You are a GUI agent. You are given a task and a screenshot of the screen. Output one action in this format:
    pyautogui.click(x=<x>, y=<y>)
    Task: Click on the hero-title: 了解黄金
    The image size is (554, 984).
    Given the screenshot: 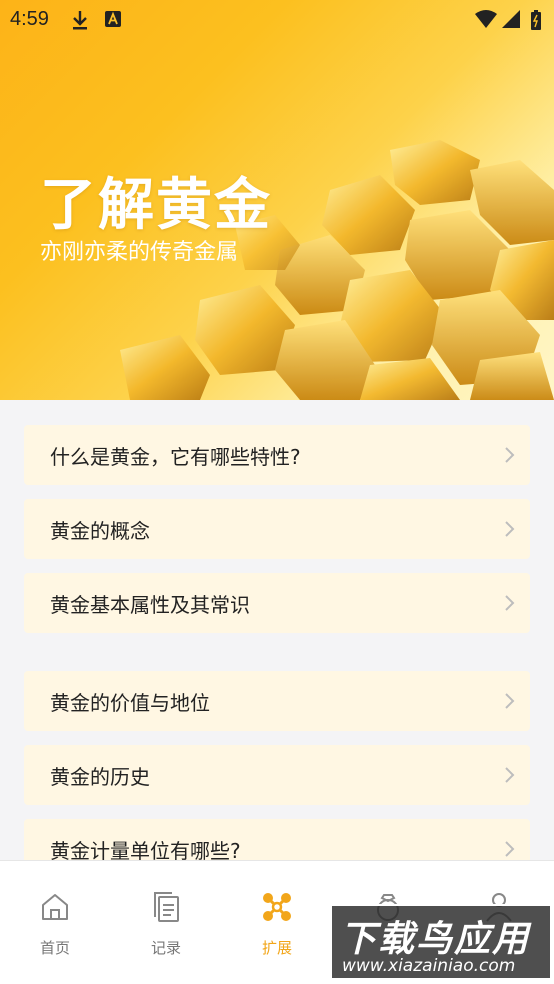 What is the action you would take?
    pyautogui.click(x=156, y=205)
    